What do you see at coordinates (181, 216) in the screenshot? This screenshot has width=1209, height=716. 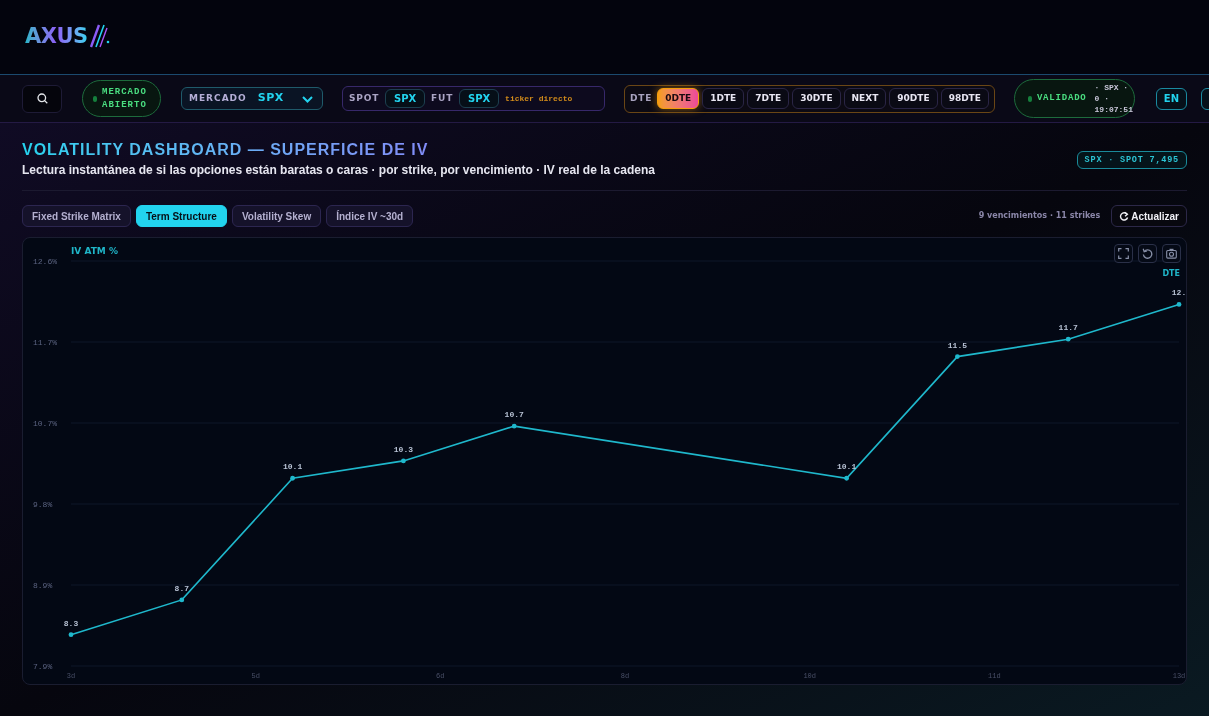 I see `tab: Term Structure` at bounding box center [181, 216].